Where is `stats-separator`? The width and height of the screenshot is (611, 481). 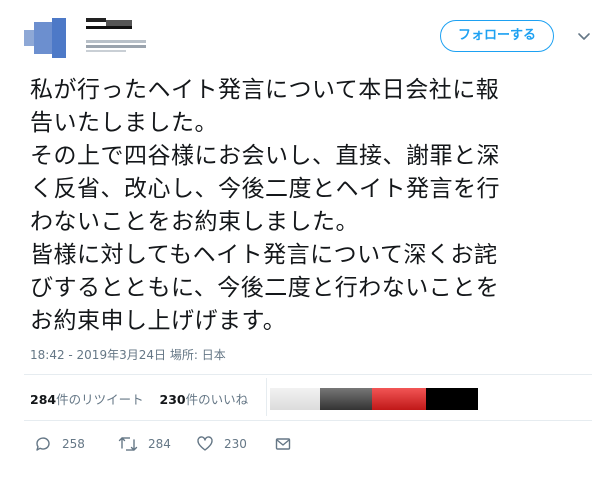
stats-separator is located at coordinates (266, 397).